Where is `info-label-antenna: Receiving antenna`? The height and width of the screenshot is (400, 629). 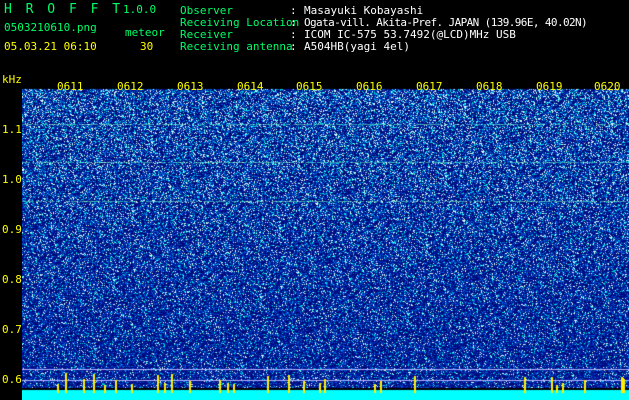
info-label-antenna: Receiving antenna is located at coordinates (236, 46).